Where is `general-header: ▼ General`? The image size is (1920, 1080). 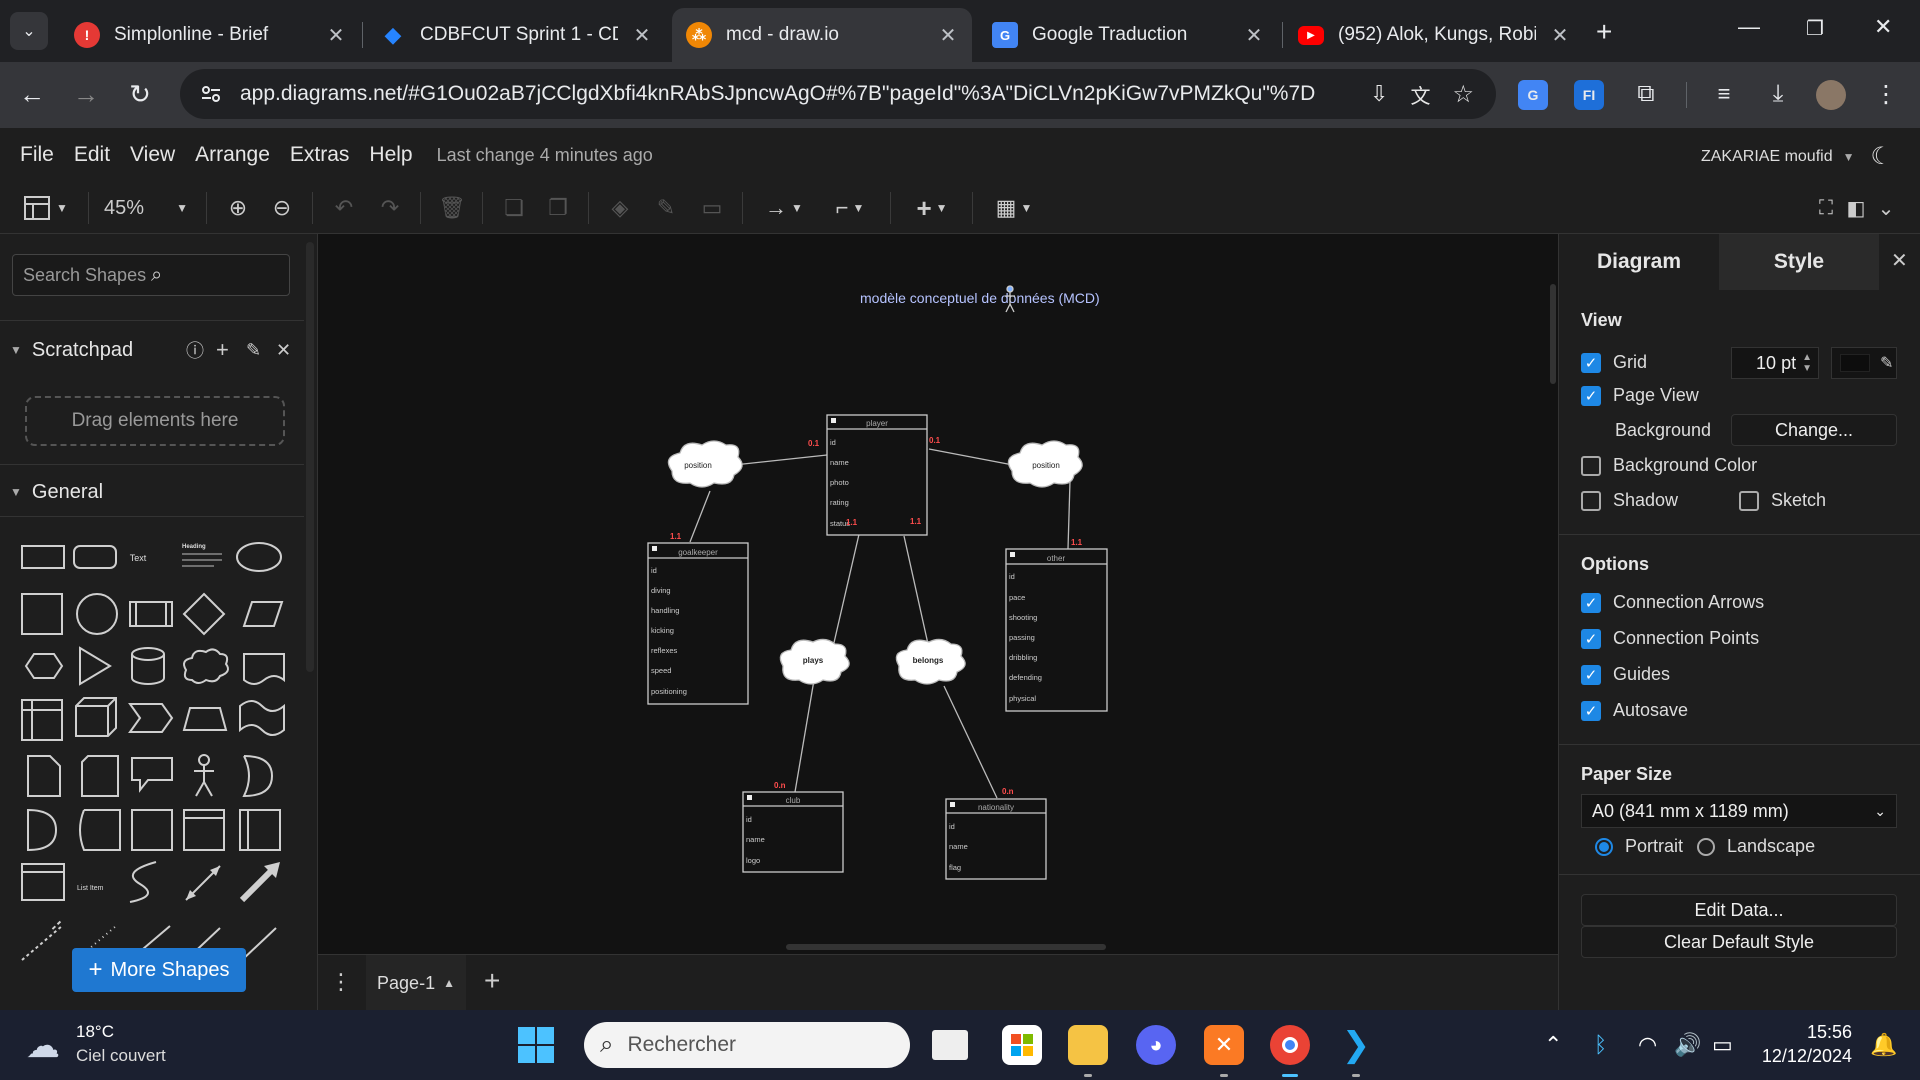
general-header: ▼ General is located at coordinates (150, 492).